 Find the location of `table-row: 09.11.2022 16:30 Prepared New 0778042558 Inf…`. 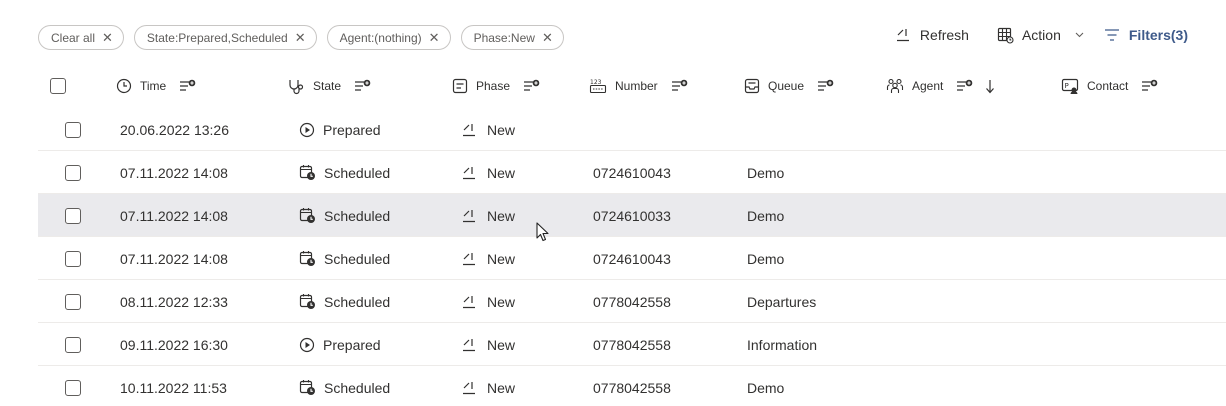

table-row: 09.11.2022 16:30 Prepared New 0778042558 Inf… is located at coordinates (632, 344).